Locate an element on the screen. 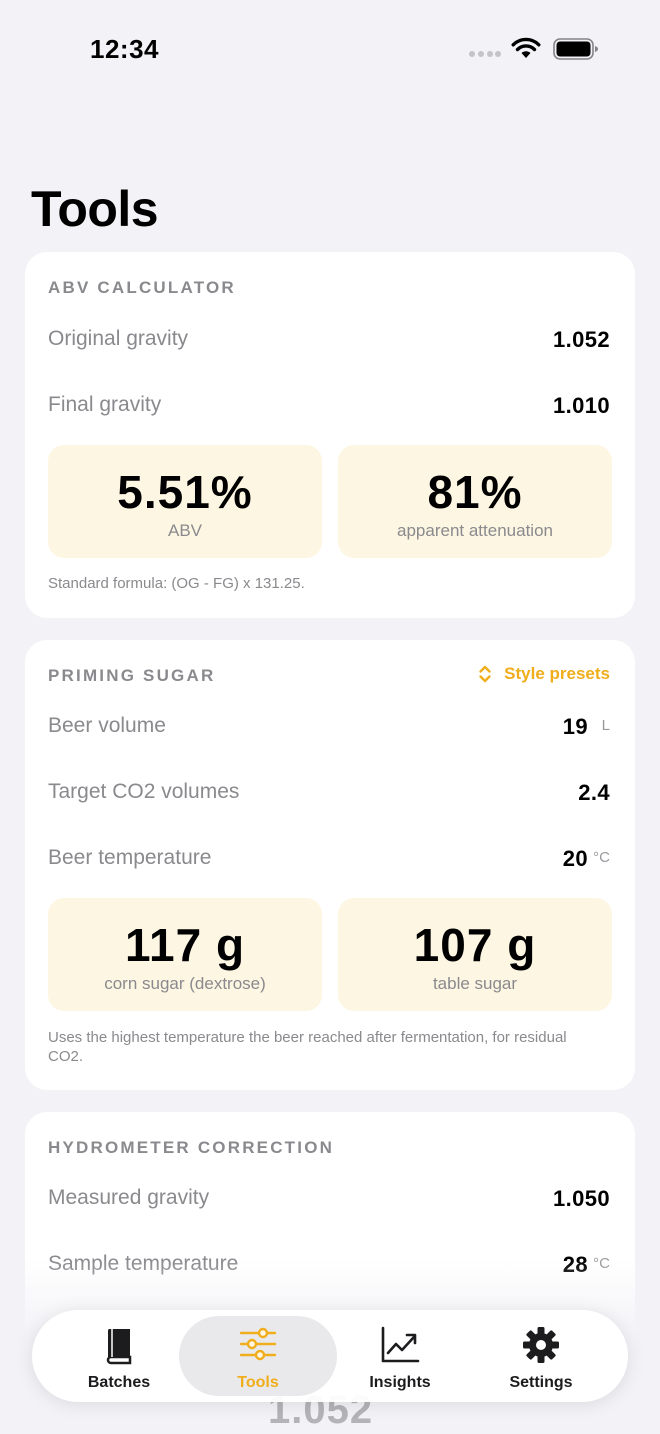 Image resolution: width=660 pixels, height=1434 pixels. tab-bar: Batches Tools Insights Settings is located at coordinates (330, 1356).